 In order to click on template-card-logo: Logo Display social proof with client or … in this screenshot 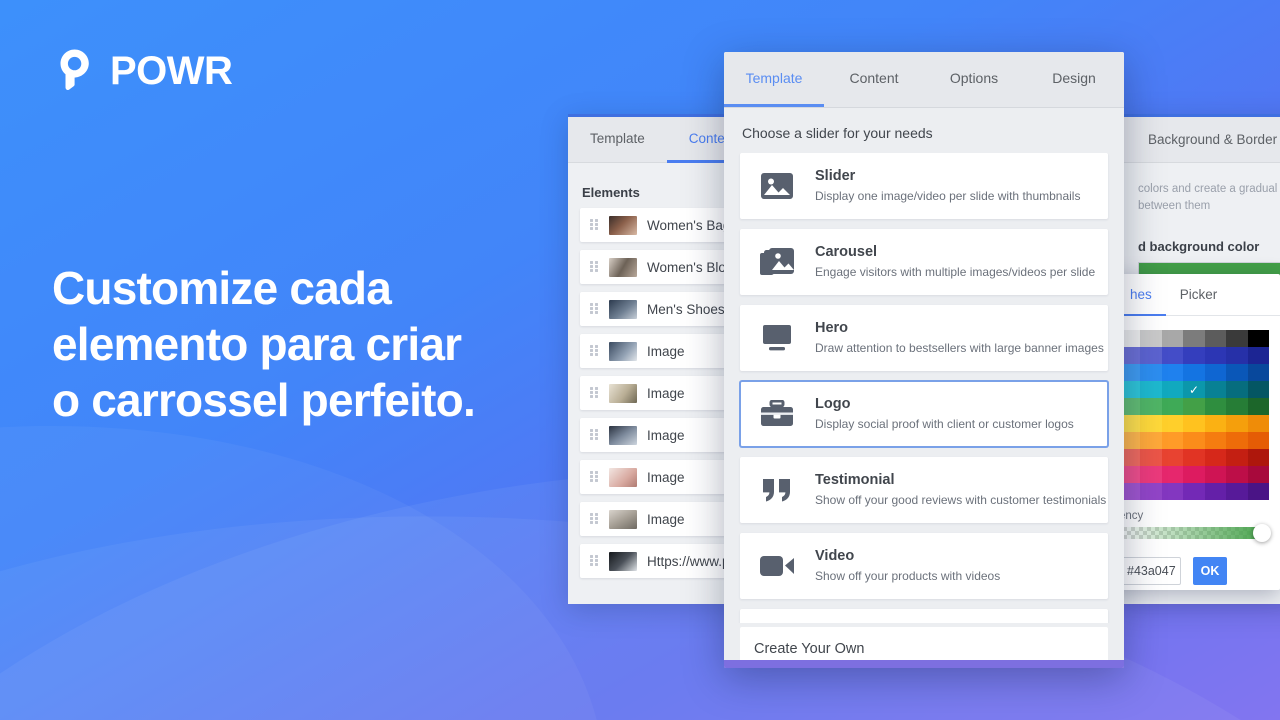, I will do `click(924, 414)`.